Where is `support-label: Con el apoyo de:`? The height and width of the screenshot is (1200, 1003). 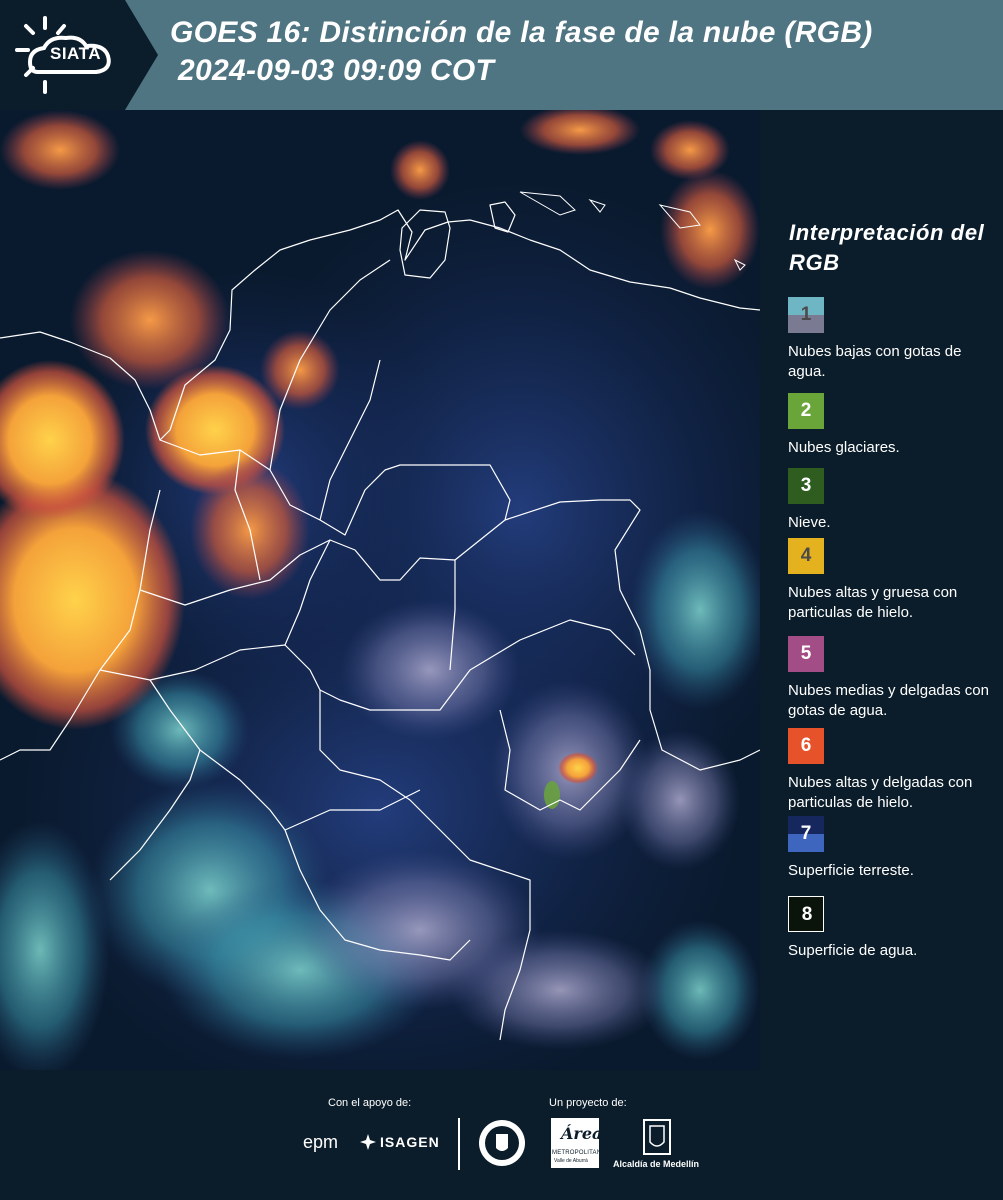 support-label: Con el apoyo de: is located at coordinates (370, 1103).